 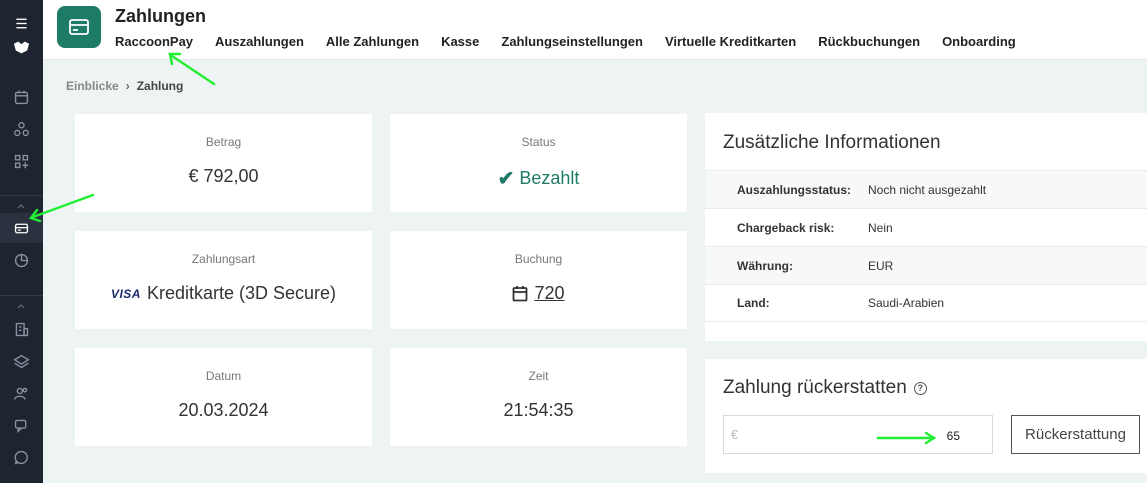 I want to click on additional-info-title: Zusätzliche Informationen, so click(x=832, y=142).